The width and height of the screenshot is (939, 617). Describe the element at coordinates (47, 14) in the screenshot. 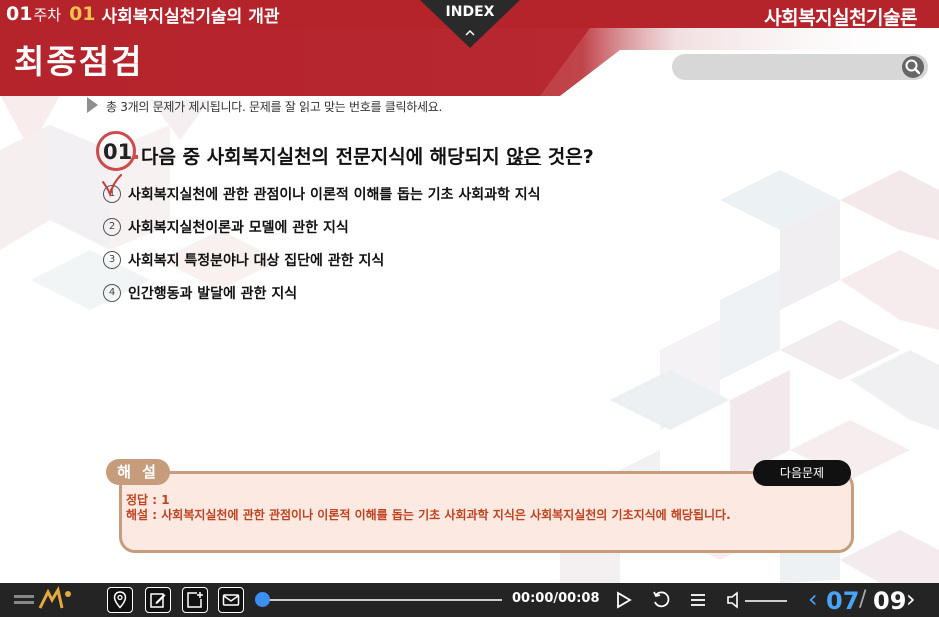

I see `week-label: 주차` at that location.